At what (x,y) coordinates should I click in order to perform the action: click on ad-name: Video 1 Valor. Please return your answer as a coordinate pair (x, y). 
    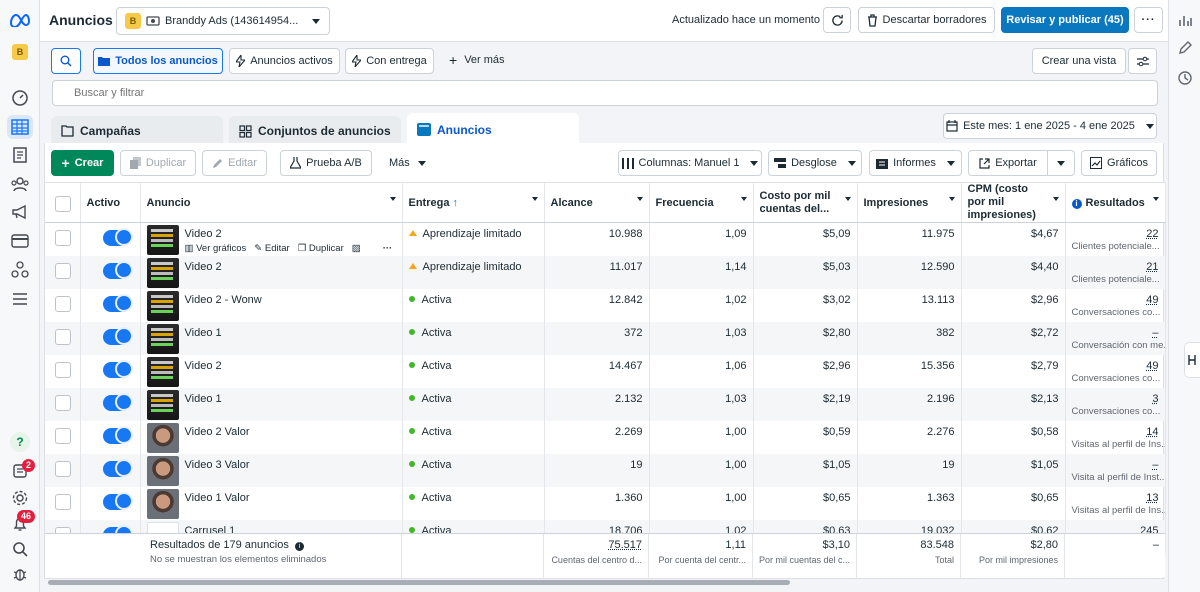
    Looking at the image, I should click on (217, 498).